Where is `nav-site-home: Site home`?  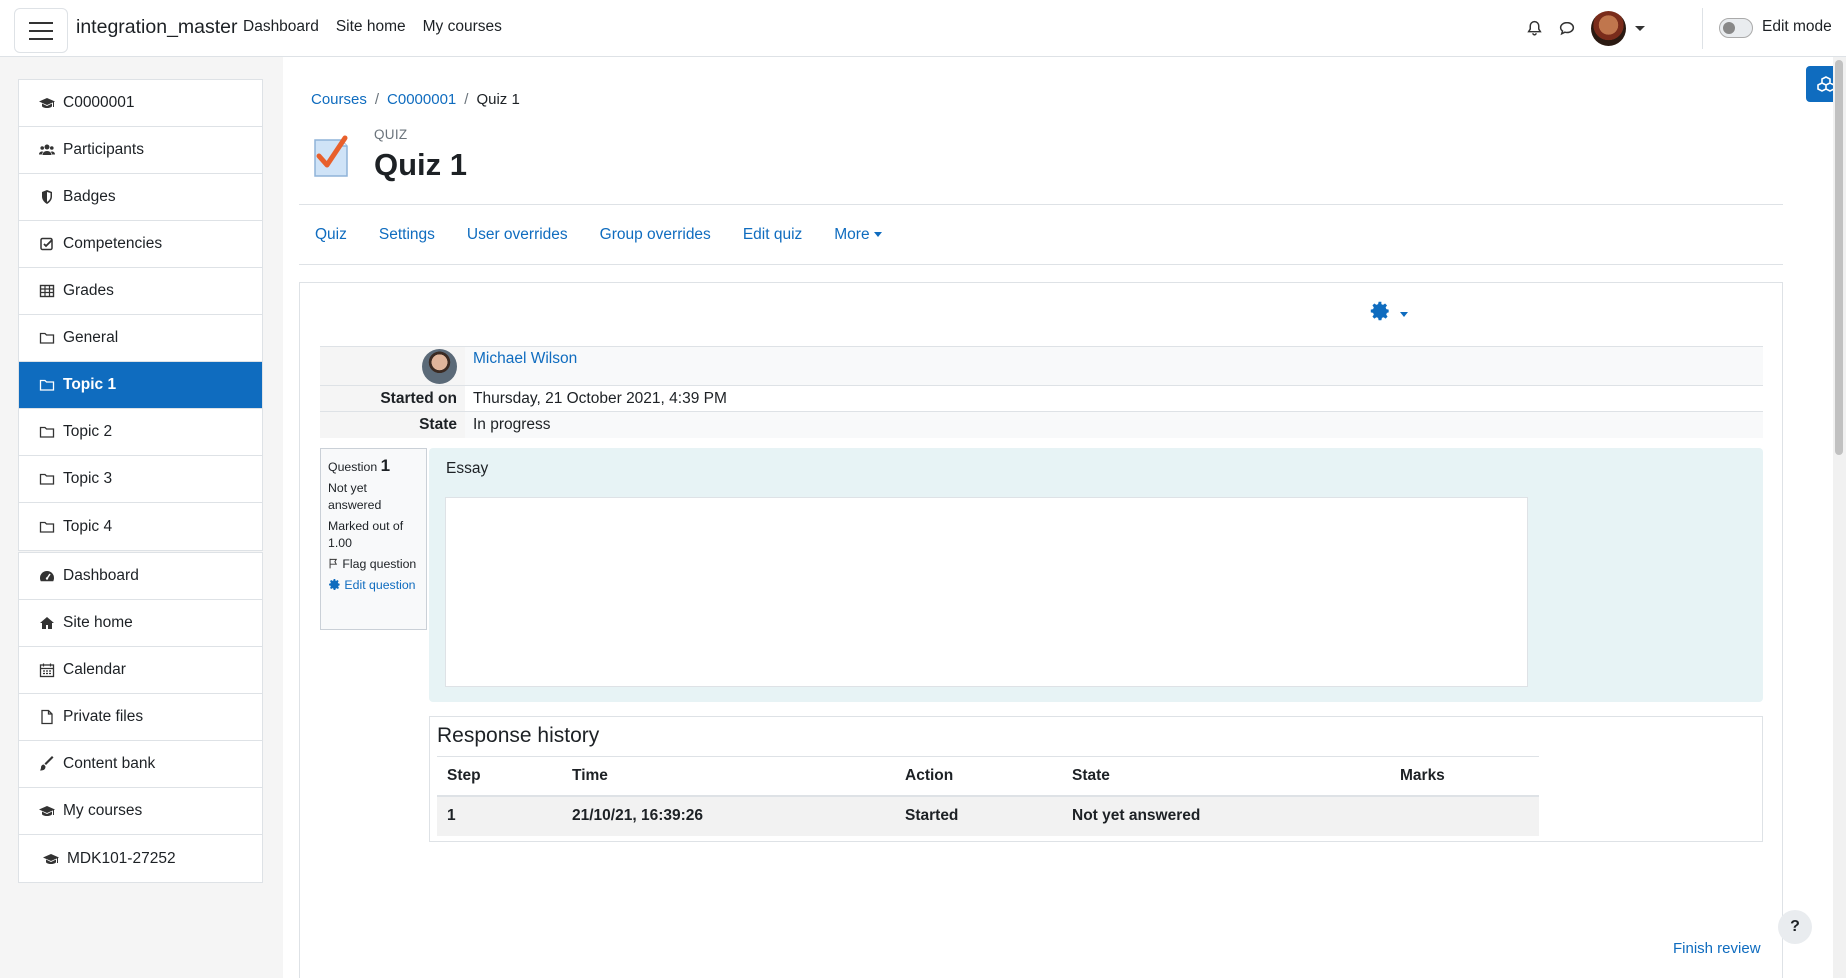
nav-site-home: Site home is located at coordinates (371, 27).